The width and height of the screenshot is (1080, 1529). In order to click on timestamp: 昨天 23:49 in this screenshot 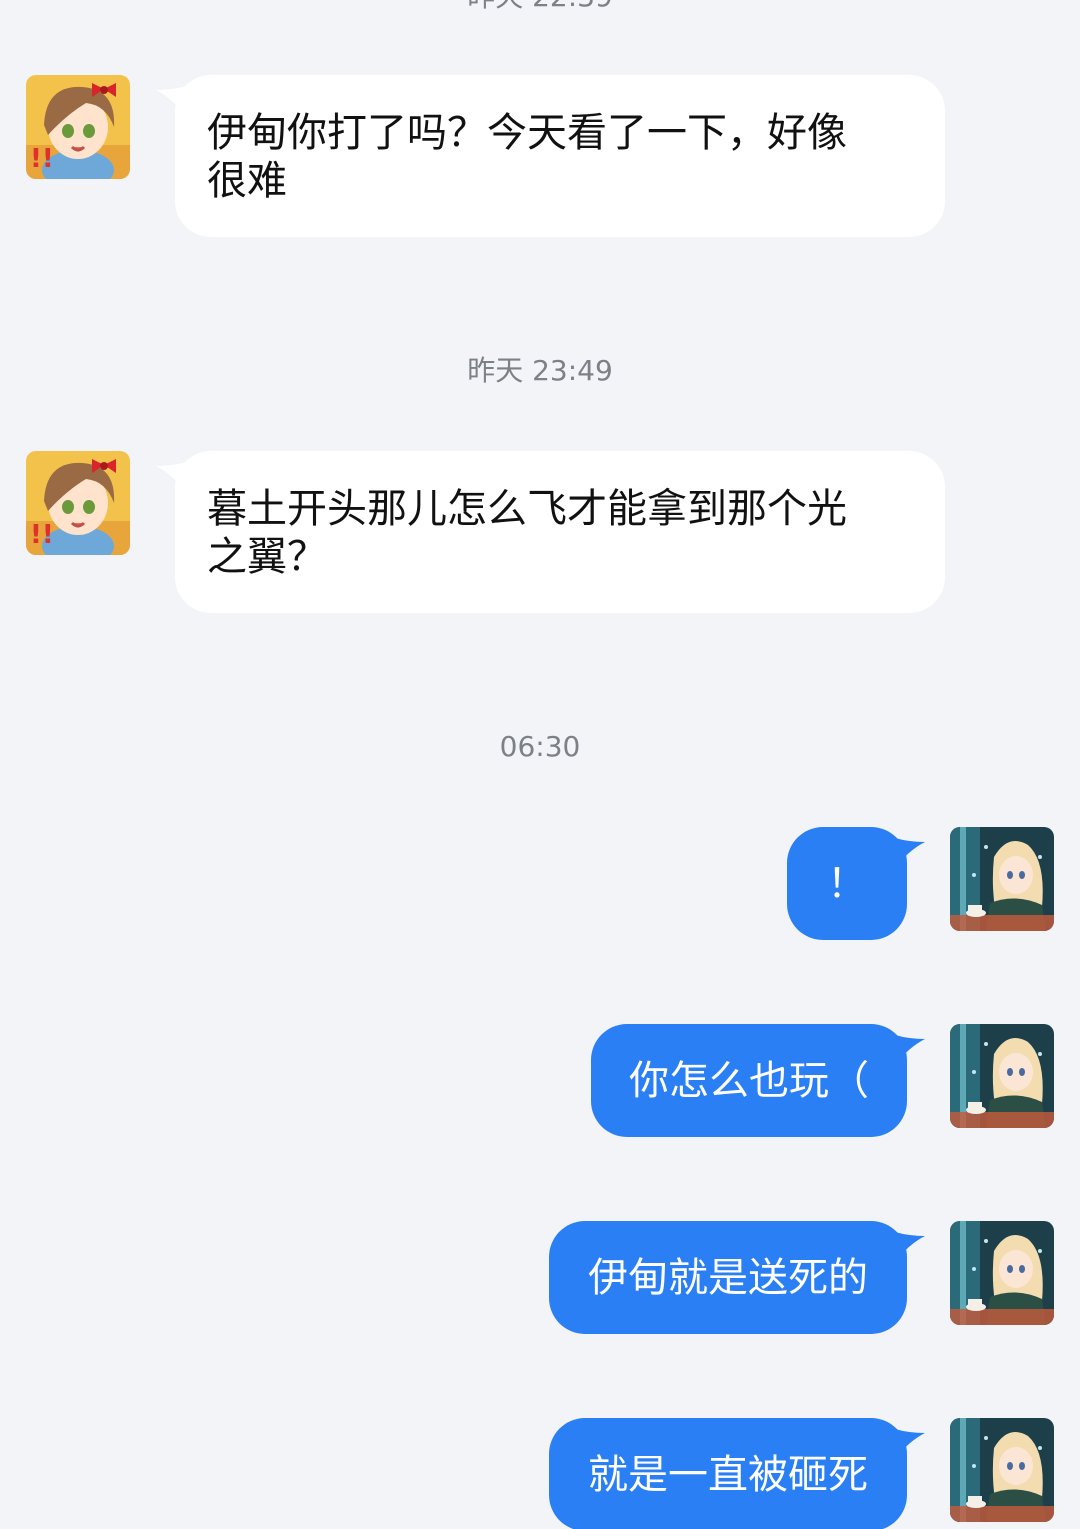, I will do `click(540, 370)`.